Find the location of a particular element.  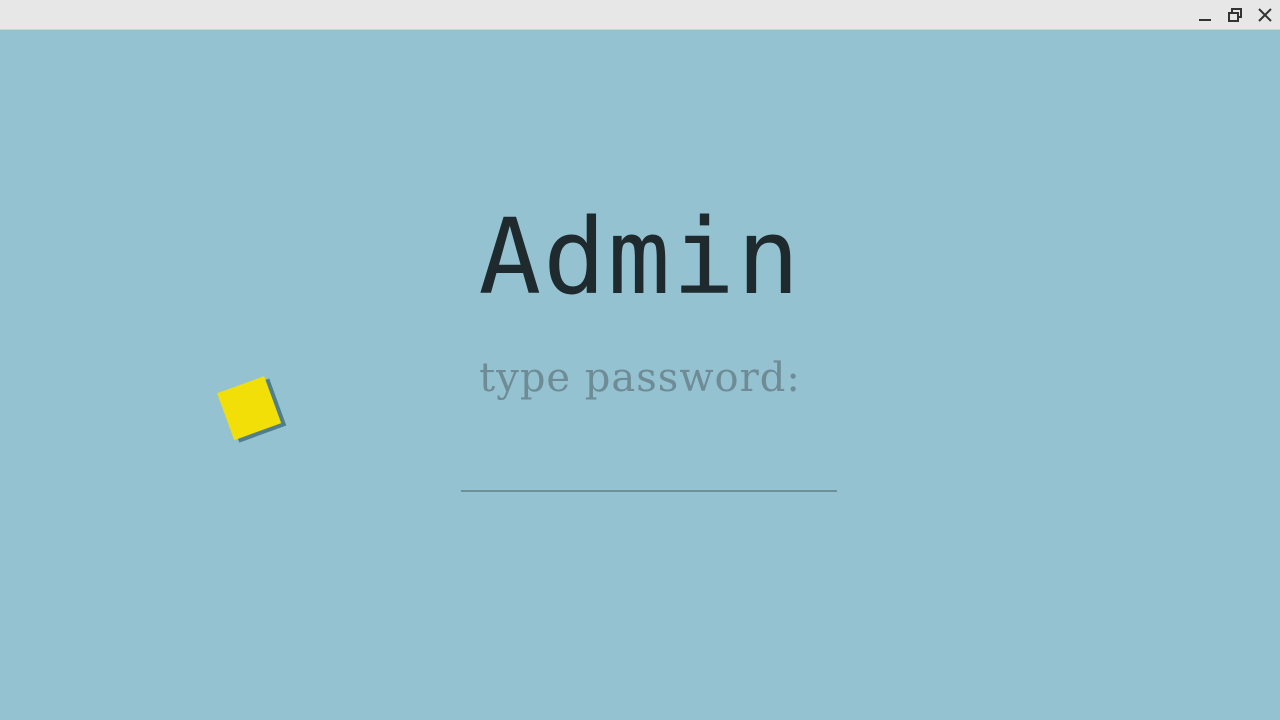

password-prompt-label: type password: is located at coordinates (640, 378).